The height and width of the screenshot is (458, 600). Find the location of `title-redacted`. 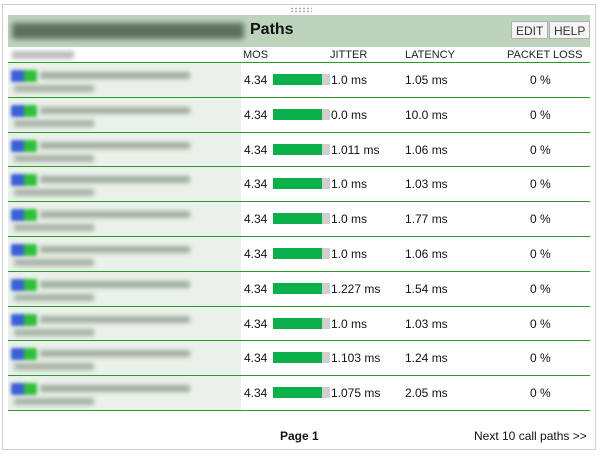

title-redacted is located at coordinates (128, 31).